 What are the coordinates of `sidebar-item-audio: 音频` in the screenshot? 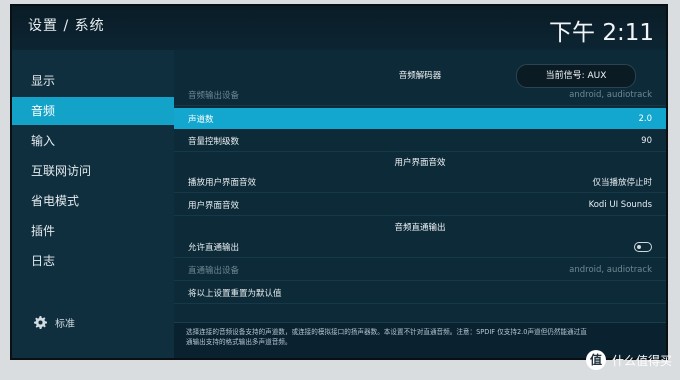 It's located at (93, 111).